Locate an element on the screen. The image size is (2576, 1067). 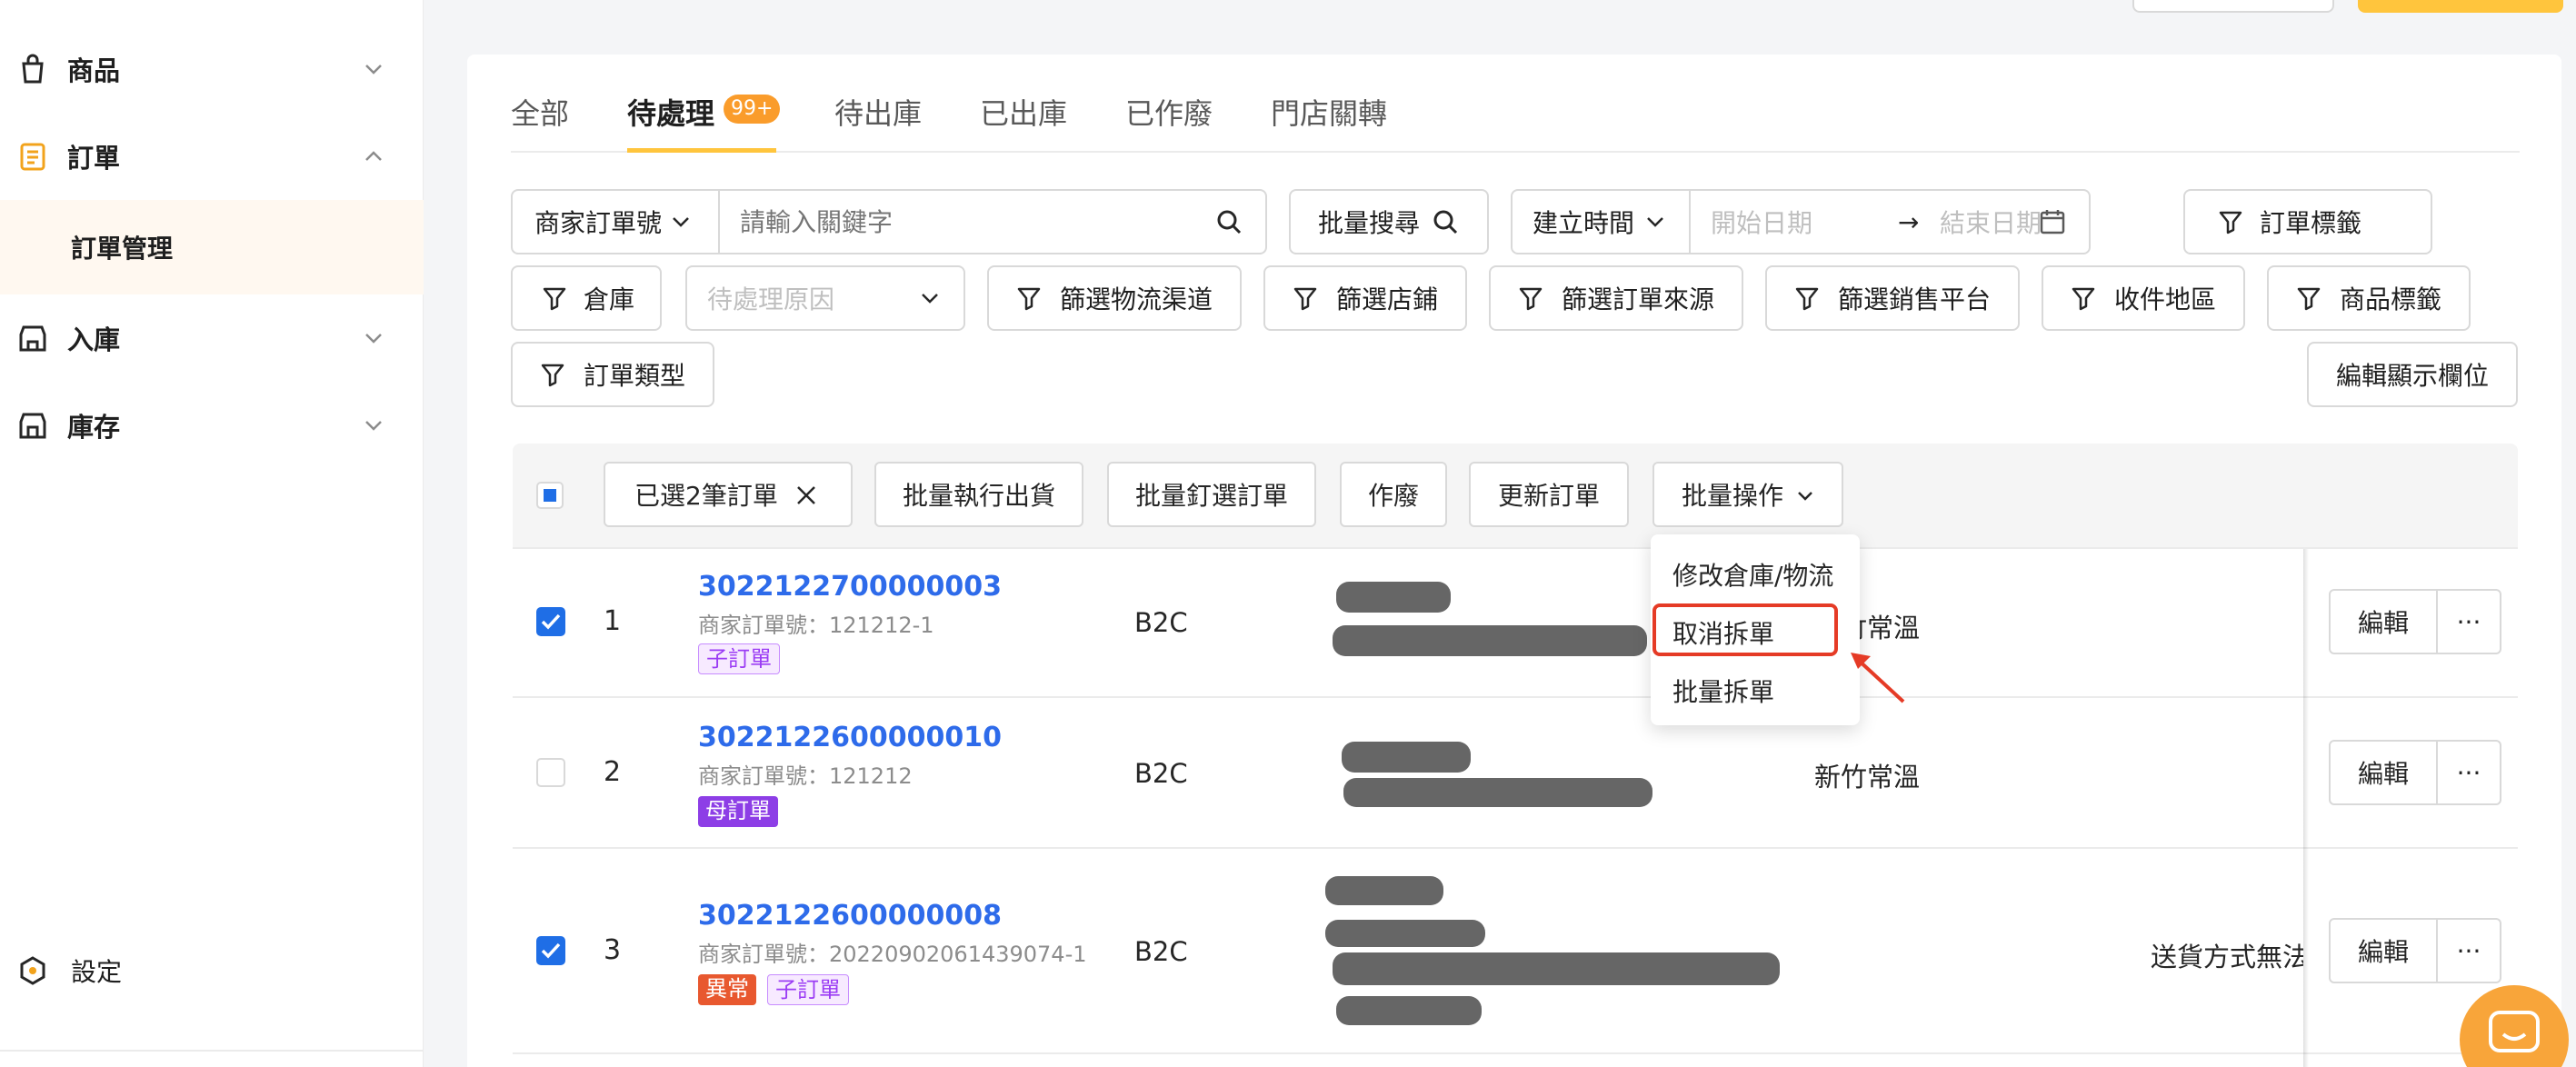
sidebar-item-products: 商品 is located at coordinates (212, 69).